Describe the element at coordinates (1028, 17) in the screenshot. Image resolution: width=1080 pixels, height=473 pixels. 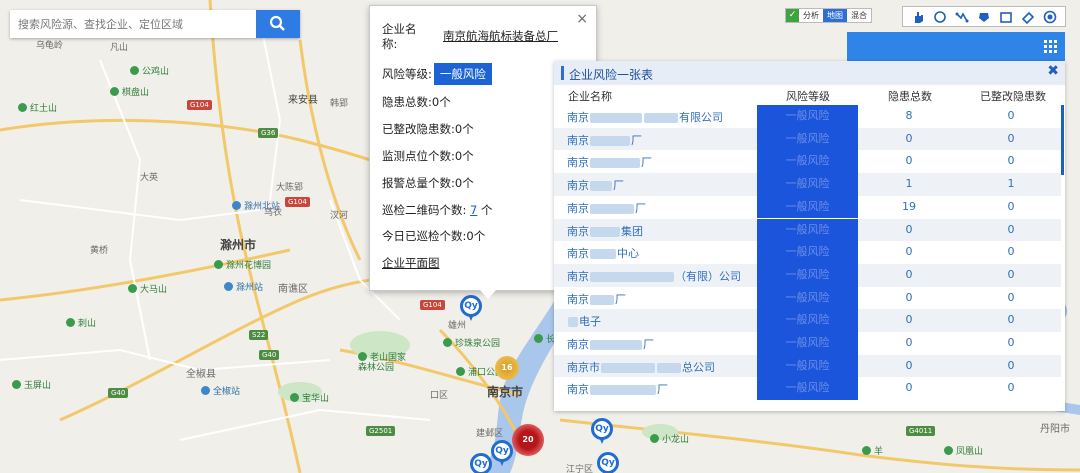
I see `eraser-icon` at that location.